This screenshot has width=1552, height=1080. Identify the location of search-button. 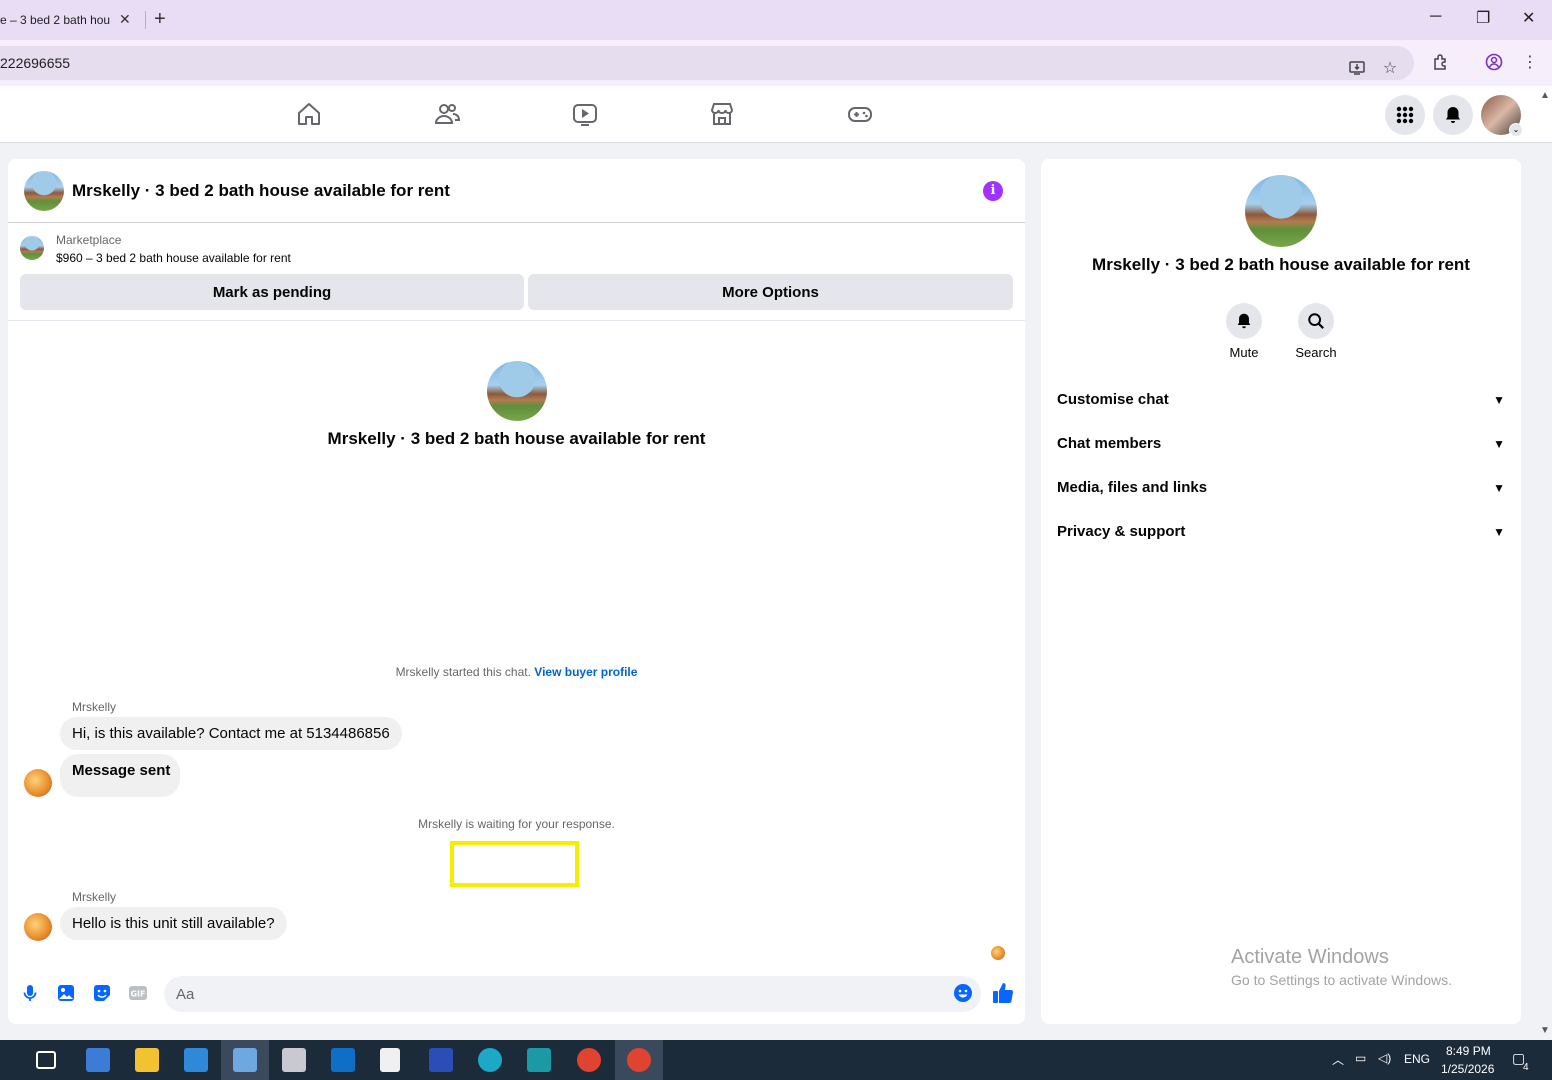
(1316, 321).